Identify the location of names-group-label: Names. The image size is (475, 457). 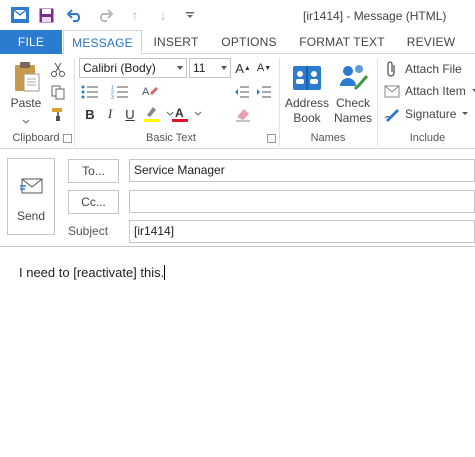
(328, 138).